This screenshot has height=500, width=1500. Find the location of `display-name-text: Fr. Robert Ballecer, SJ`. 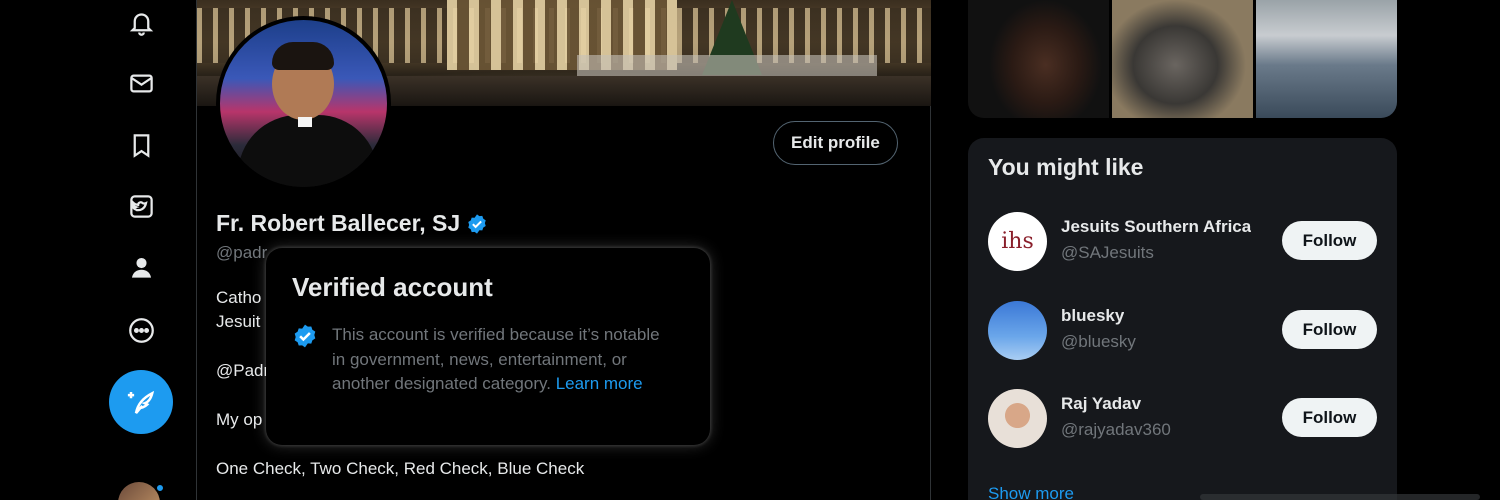

display-name-text: Fr. Robert Ballecer, SJ is located at coordinates (338, 223).